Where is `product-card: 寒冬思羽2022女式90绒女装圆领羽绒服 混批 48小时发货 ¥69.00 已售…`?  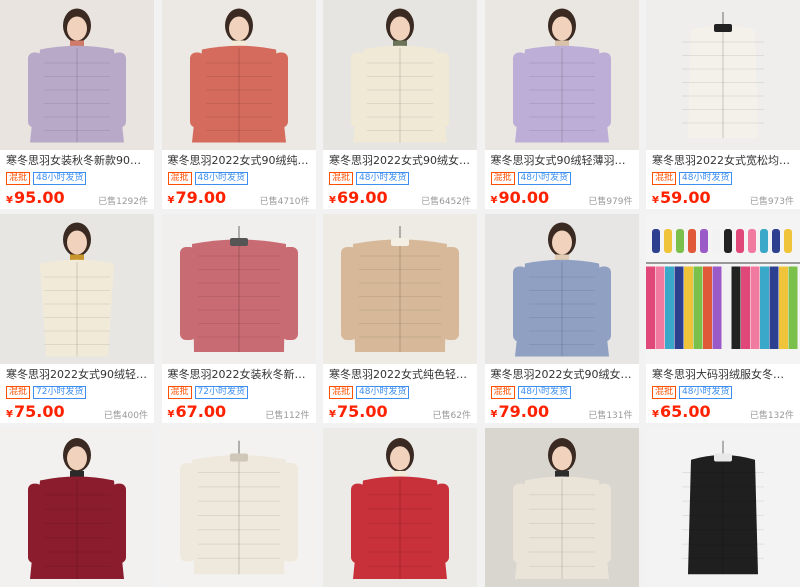 product-card: 寒冬思羽2022女式90绒女装圆领羽绒服 混批 48小时发货 ¥69.00 已售… is located at coordinates (400, 104).